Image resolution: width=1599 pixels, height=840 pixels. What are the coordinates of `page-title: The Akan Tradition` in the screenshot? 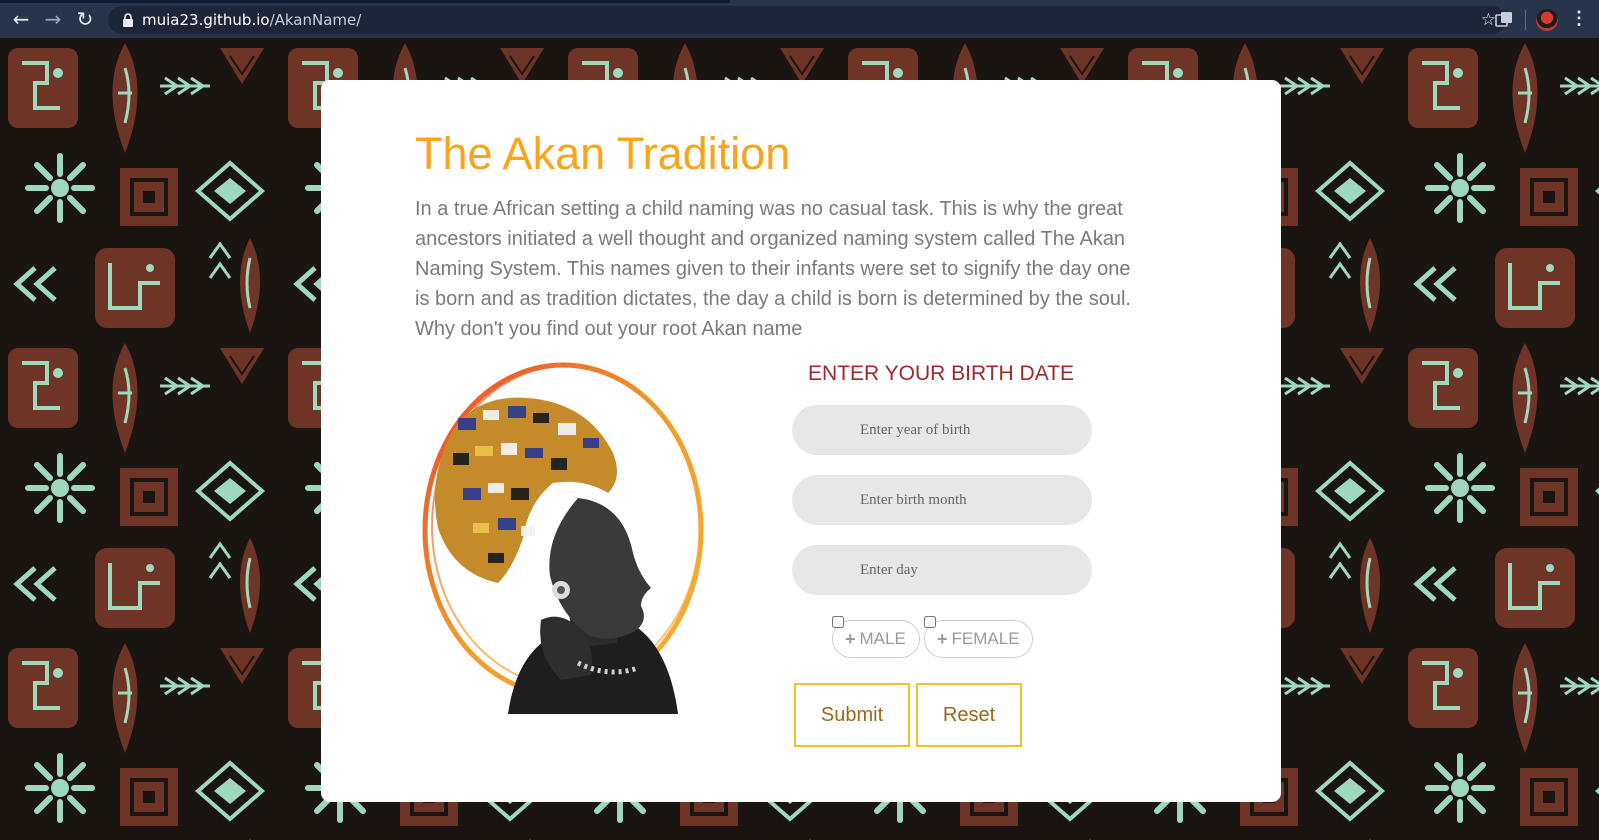 It's located at (603, 153).